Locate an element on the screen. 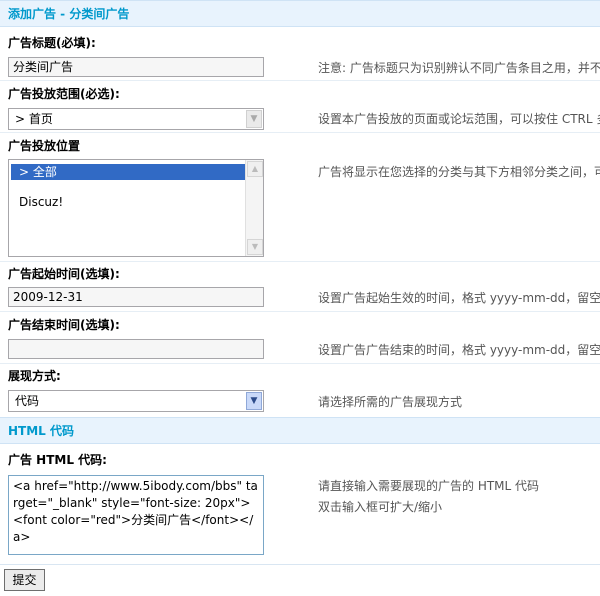  ad-title-label: 广告标题(必填): is located at coordinates (52, 43).